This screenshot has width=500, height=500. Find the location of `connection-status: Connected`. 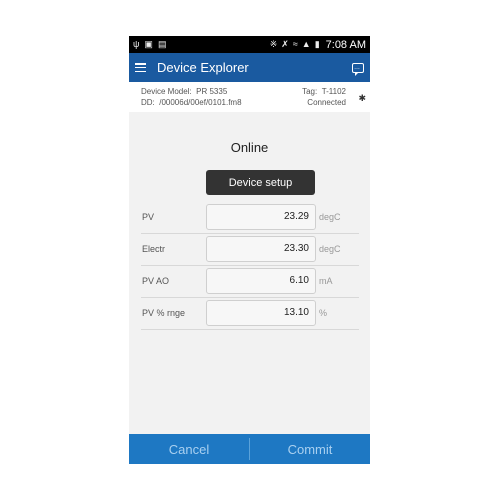

connection-status: Connected is located at coordinates (326, 102).